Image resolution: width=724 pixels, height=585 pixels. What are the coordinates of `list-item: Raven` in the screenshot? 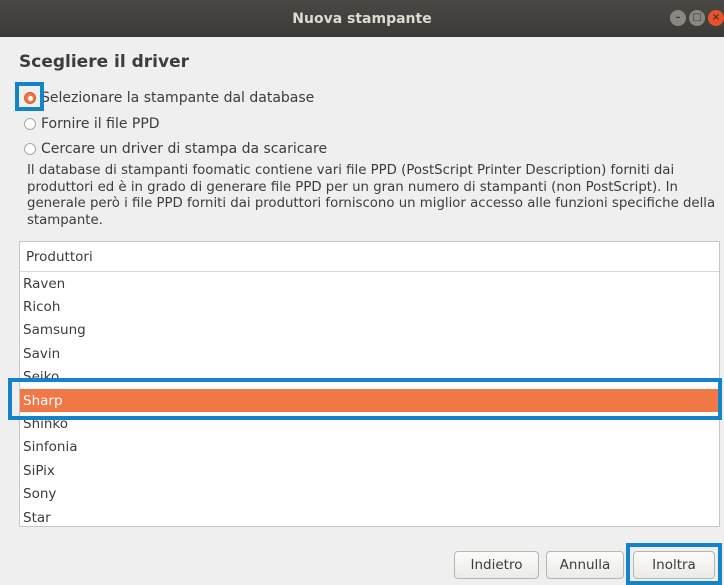 It's located at (369, 283).